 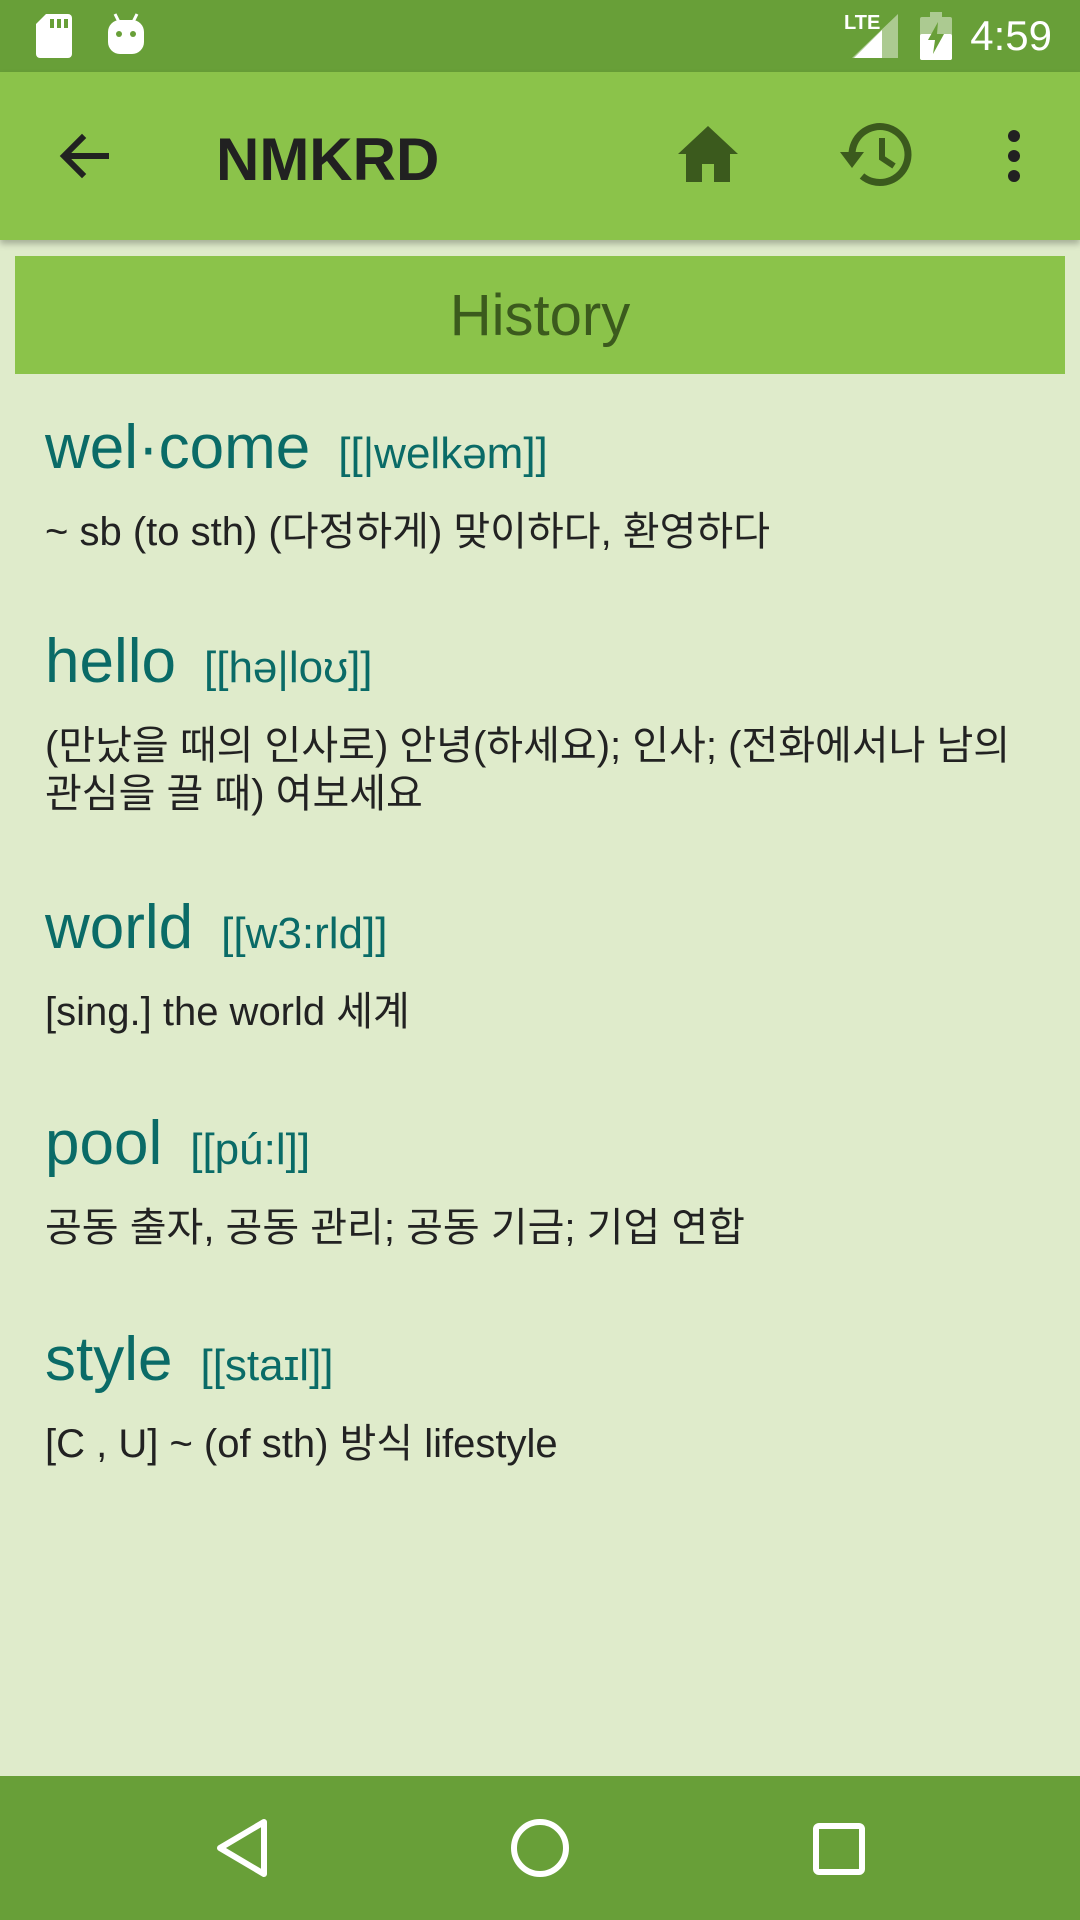 What do you see at coordinates (304, 933) in the screenshot?
I see `entry-pronunciation: [[w3:rld]]` at bounding box center [304, 933].